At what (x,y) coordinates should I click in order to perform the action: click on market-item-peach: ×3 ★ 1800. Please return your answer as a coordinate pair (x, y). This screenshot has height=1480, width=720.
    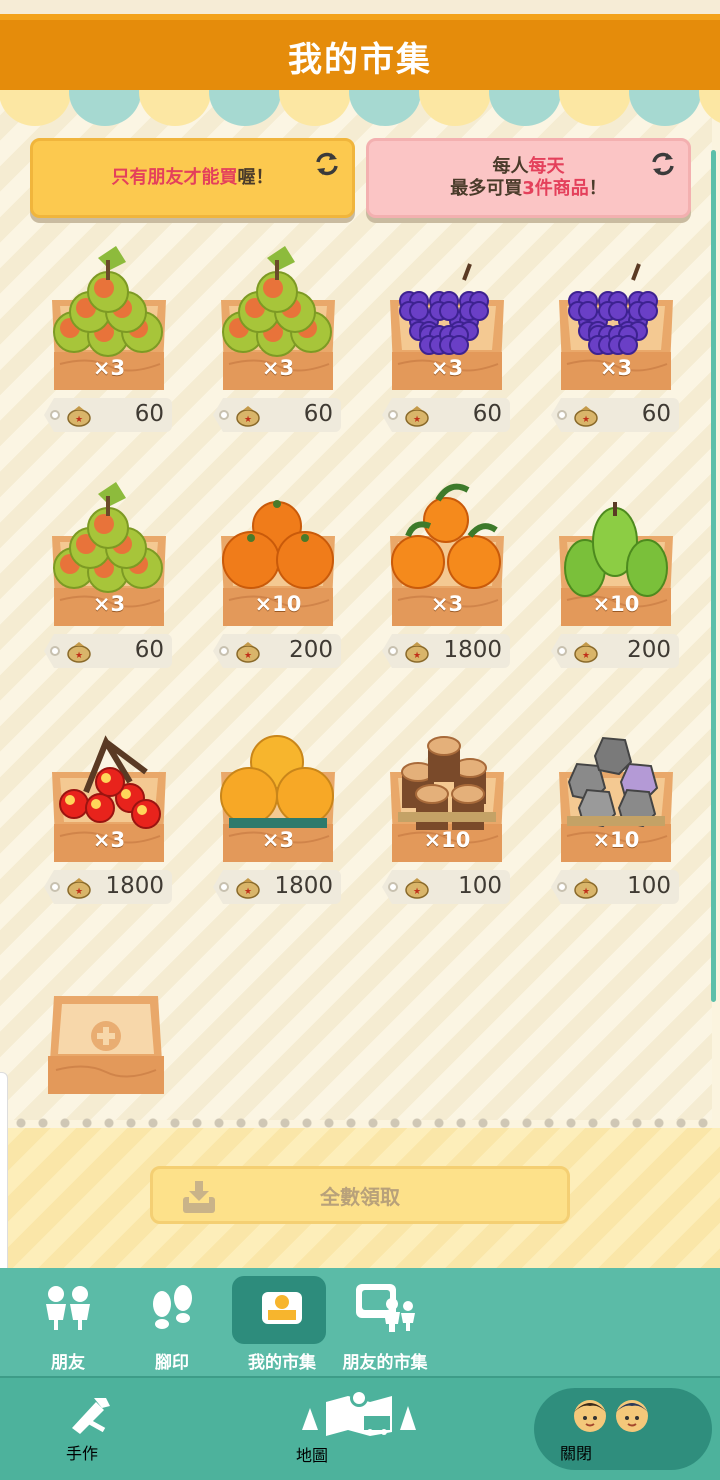
    Looking at the image, I should click on (277, 812).